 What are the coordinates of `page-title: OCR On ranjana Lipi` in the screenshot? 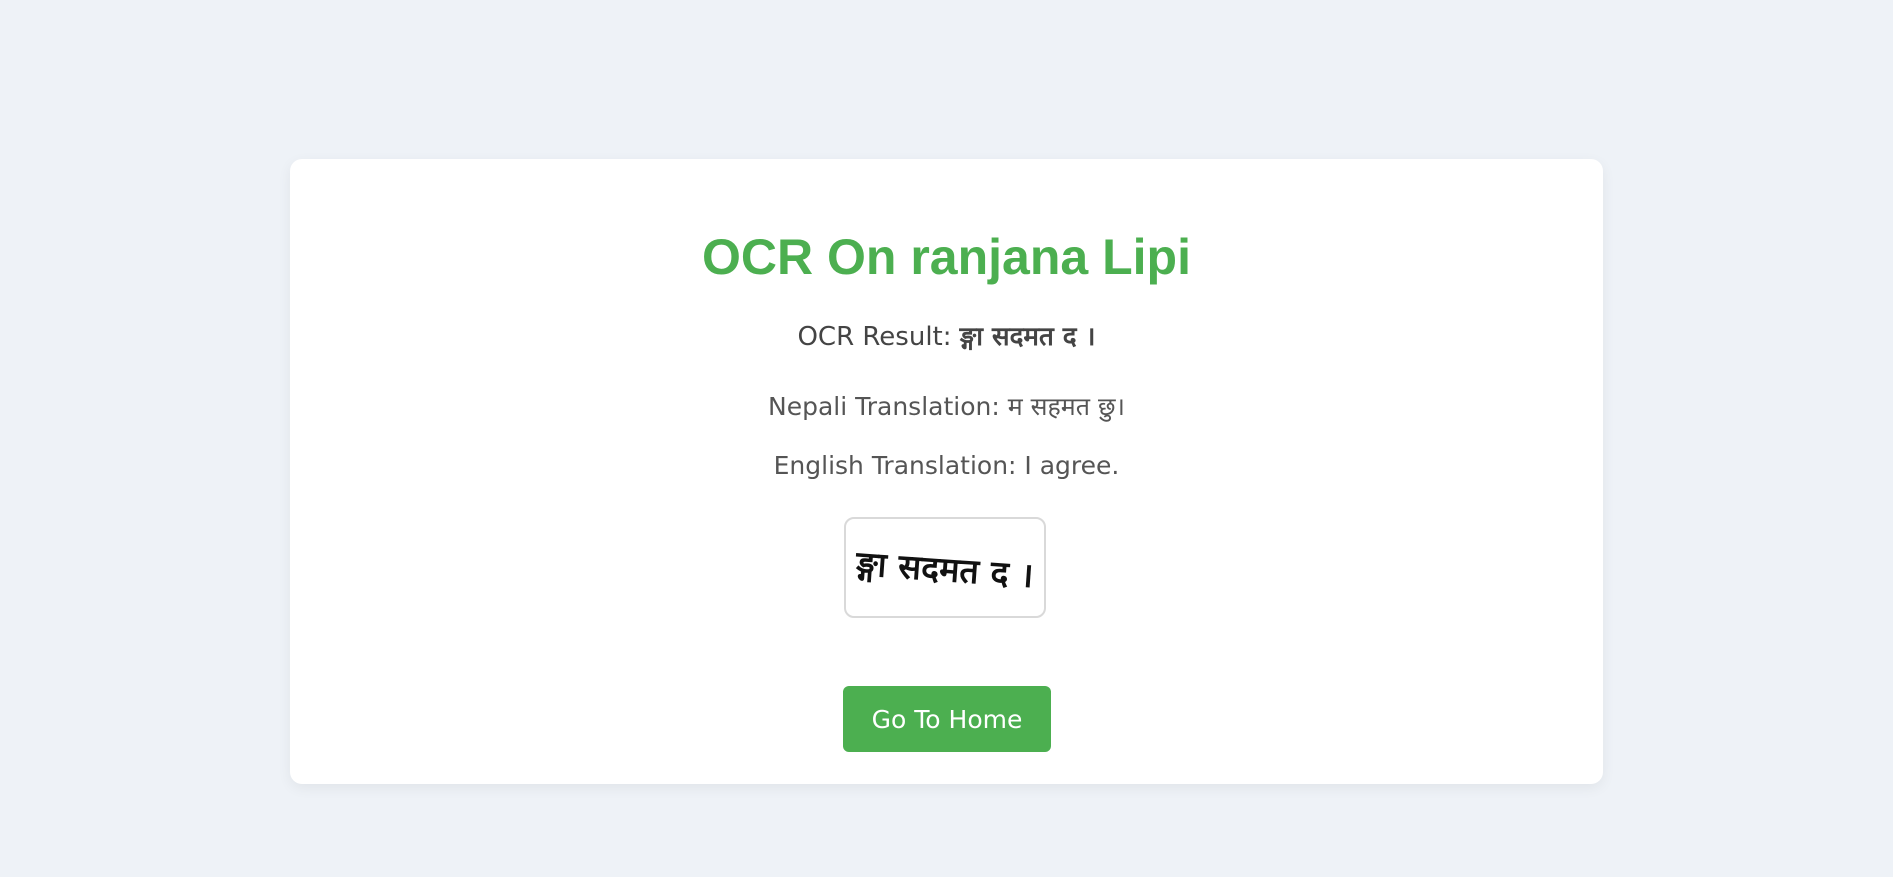 It's located at (946, 257).